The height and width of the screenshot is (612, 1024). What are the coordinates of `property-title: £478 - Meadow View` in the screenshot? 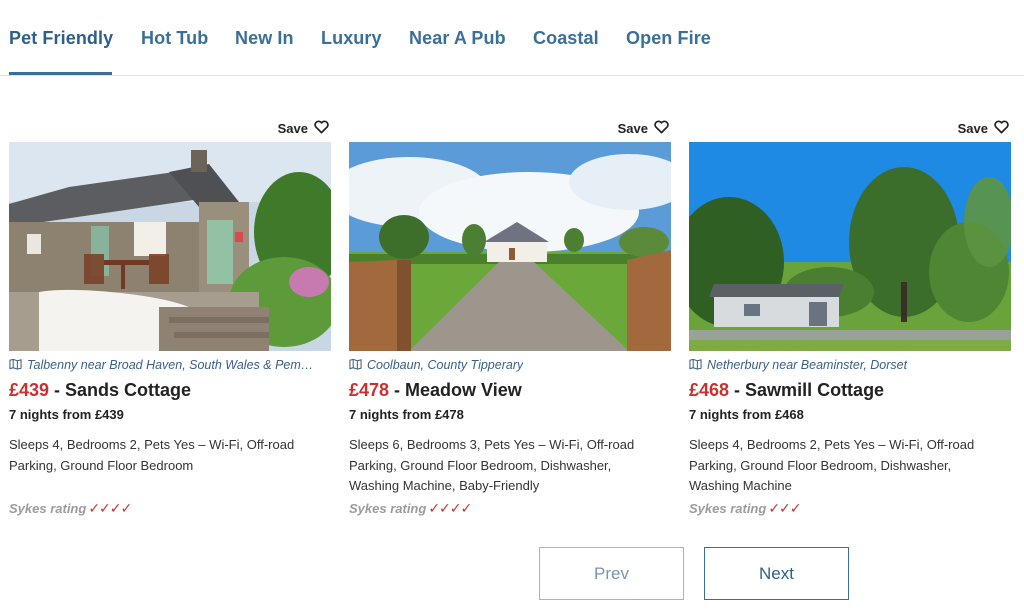 It's located at (435, 390).